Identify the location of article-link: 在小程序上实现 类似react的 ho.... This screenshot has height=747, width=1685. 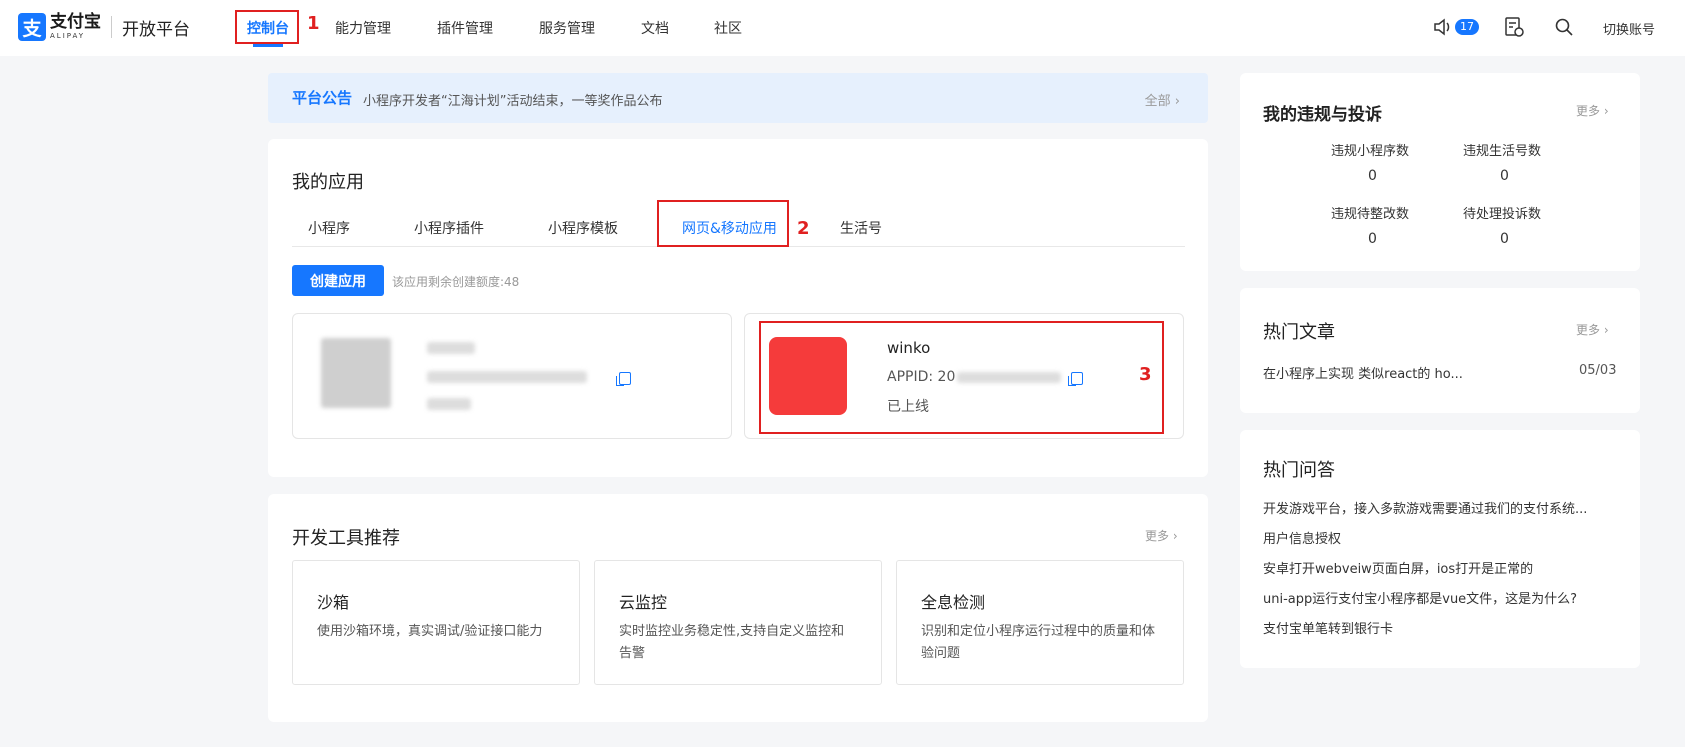
(1363, 372).